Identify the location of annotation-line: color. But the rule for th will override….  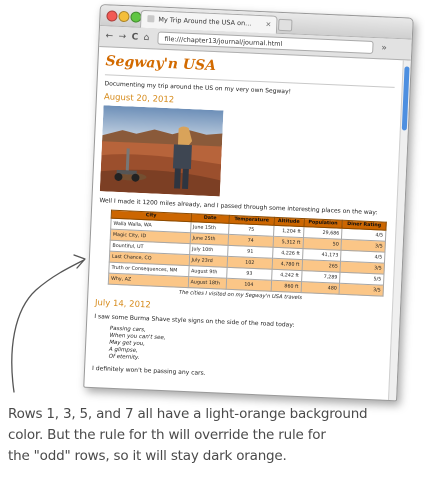
(167, 435).